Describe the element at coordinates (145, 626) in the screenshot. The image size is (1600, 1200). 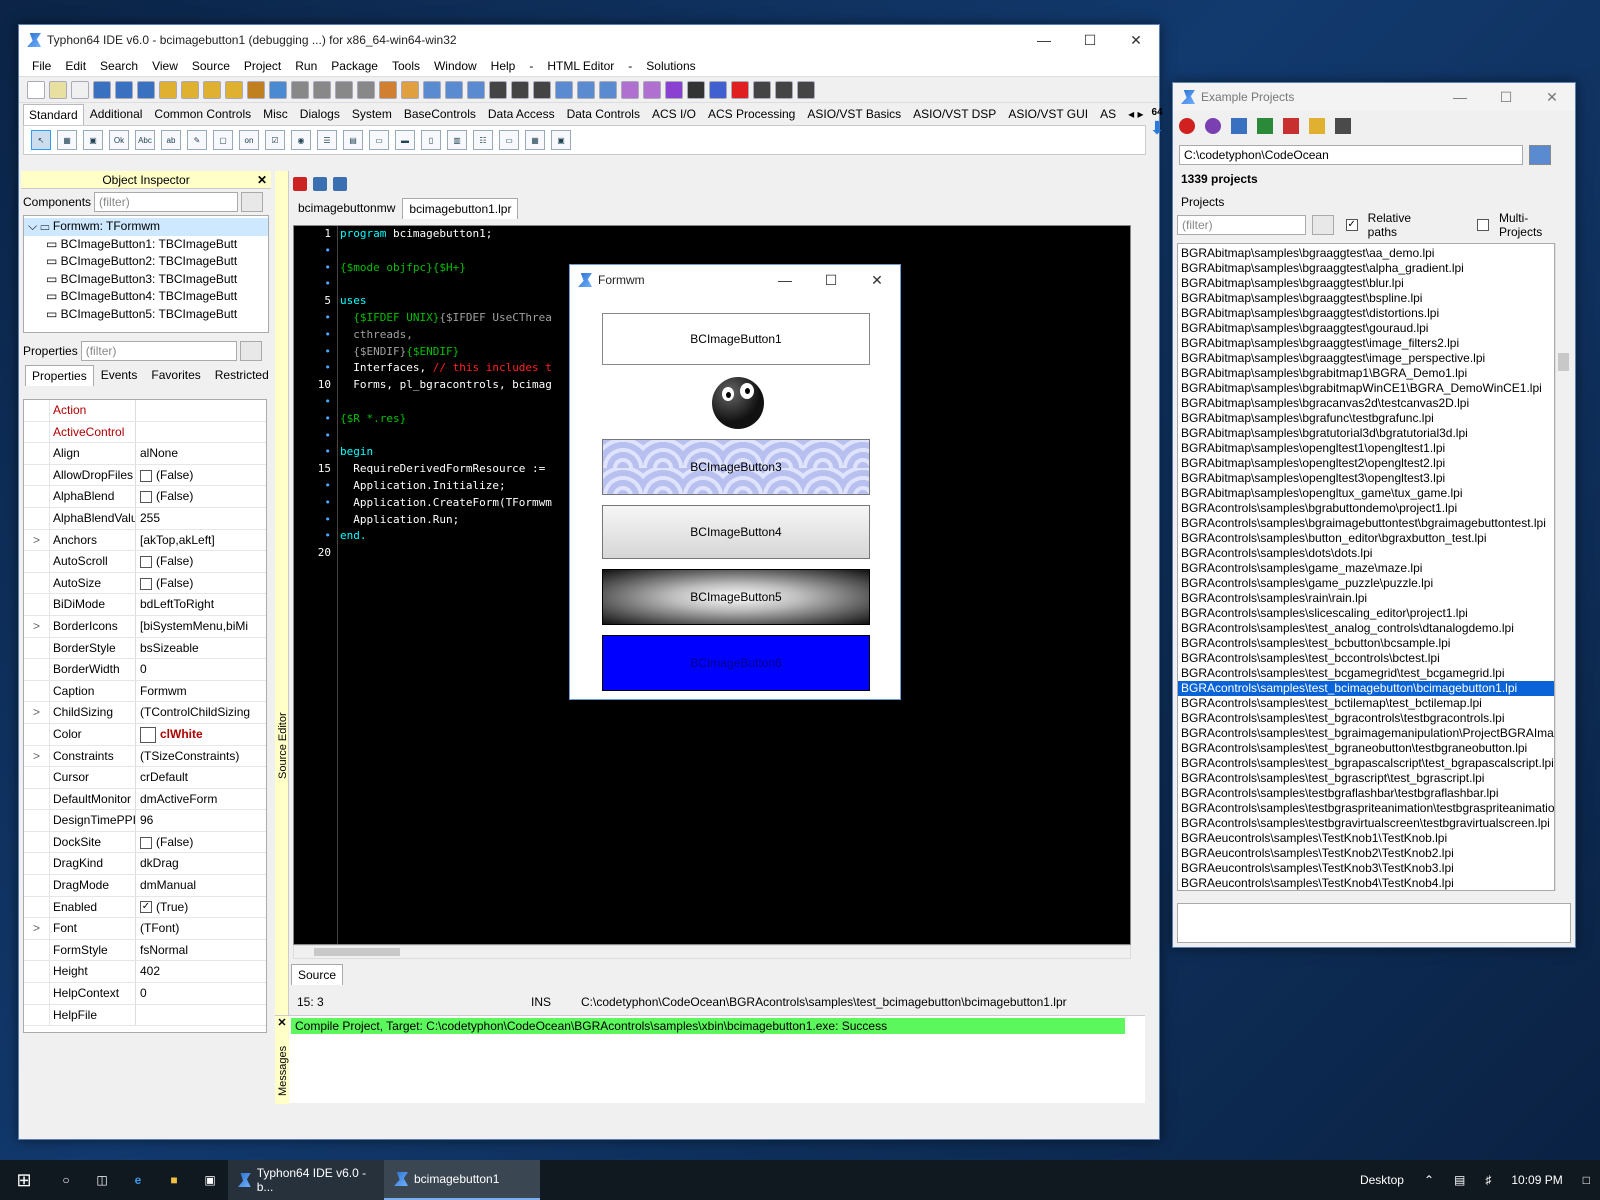
I see `property-row: > BorderIcons [biSystemMenu,biMi` at that location.